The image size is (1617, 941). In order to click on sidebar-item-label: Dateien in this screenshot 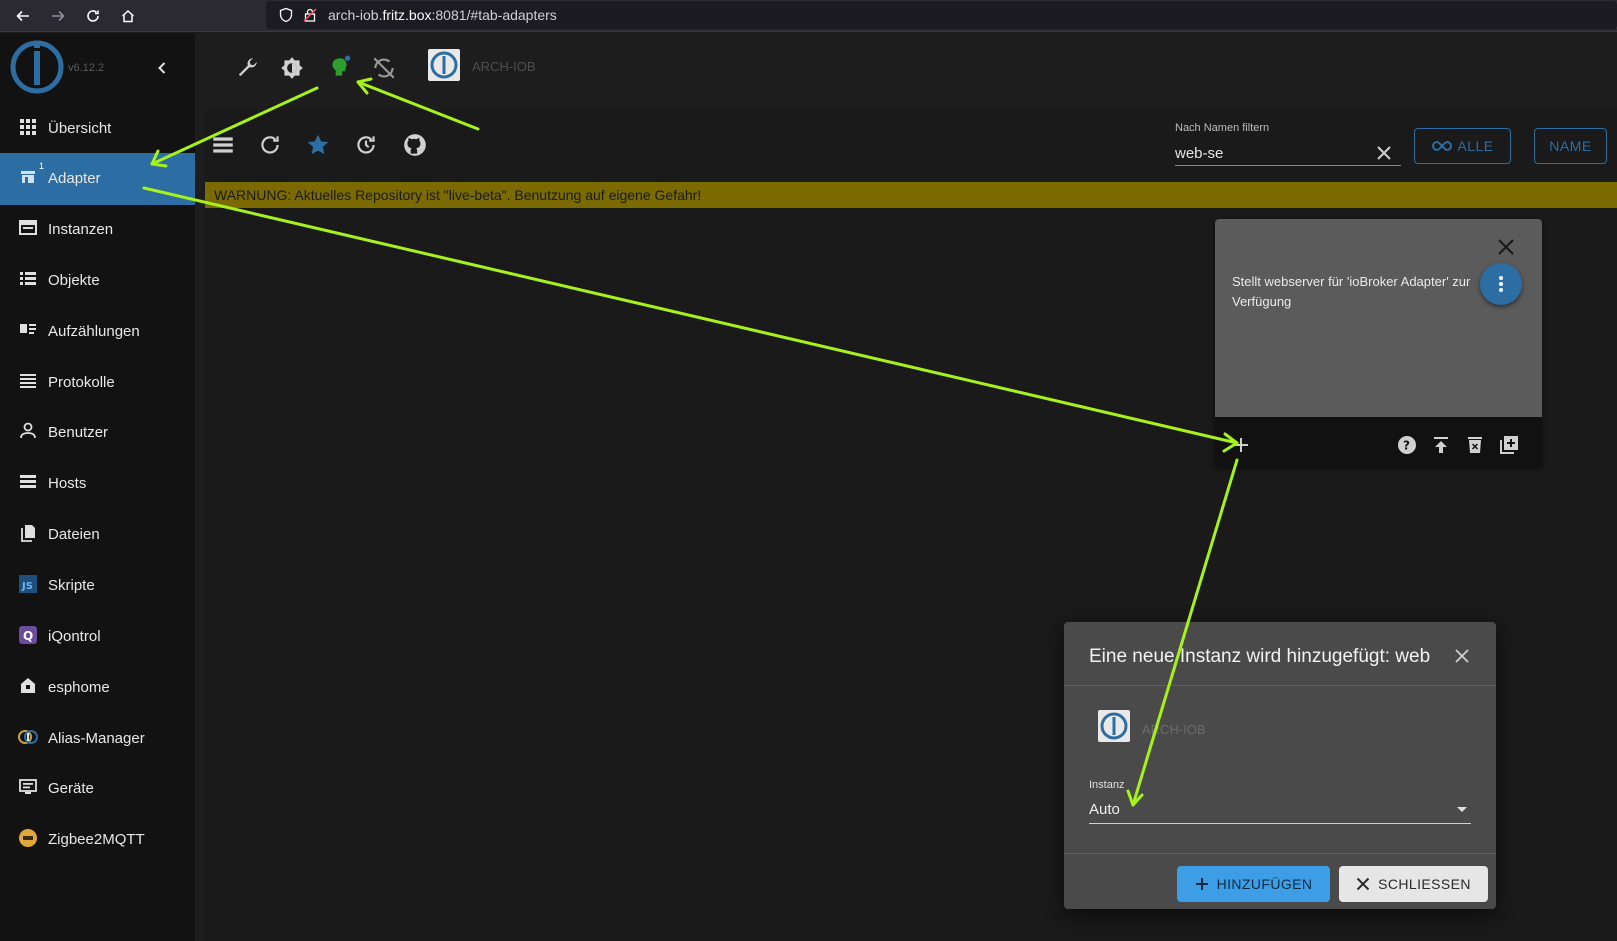, I will do `click(74, 534)`.